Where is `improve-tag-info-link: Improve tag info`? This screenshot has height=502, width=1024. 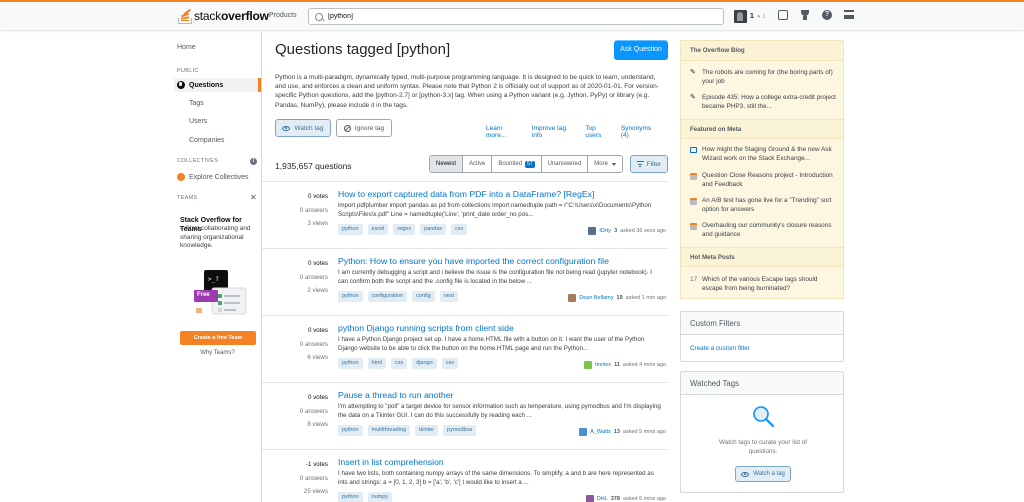
improve-tag-info-link: Improve tag info is located at coordinates (555, 132).